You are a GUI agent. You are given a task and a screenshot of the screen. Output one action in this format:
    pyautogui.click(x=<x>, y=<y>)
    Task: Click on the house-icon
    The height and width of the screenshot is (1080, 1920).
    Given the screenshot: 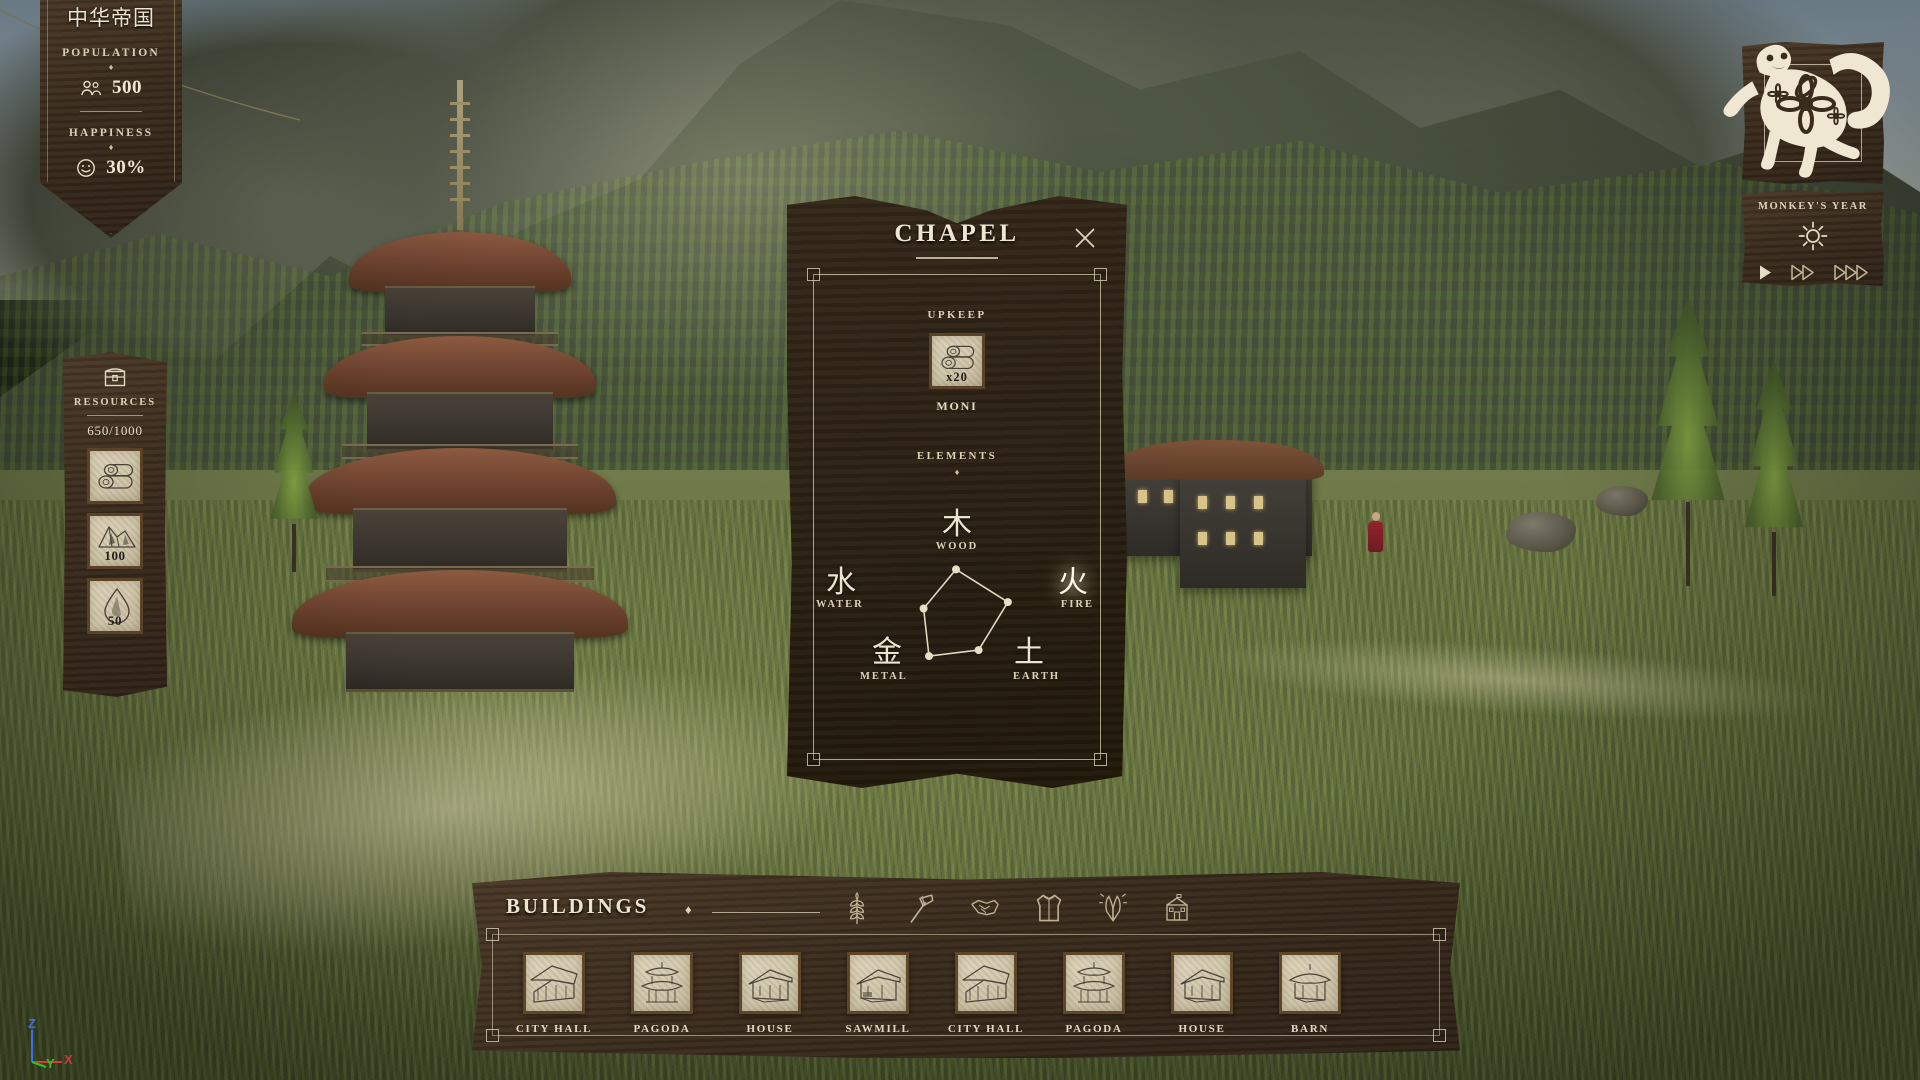 What is the action you would take?
    pyautogui.click(x=770, y=986)
    